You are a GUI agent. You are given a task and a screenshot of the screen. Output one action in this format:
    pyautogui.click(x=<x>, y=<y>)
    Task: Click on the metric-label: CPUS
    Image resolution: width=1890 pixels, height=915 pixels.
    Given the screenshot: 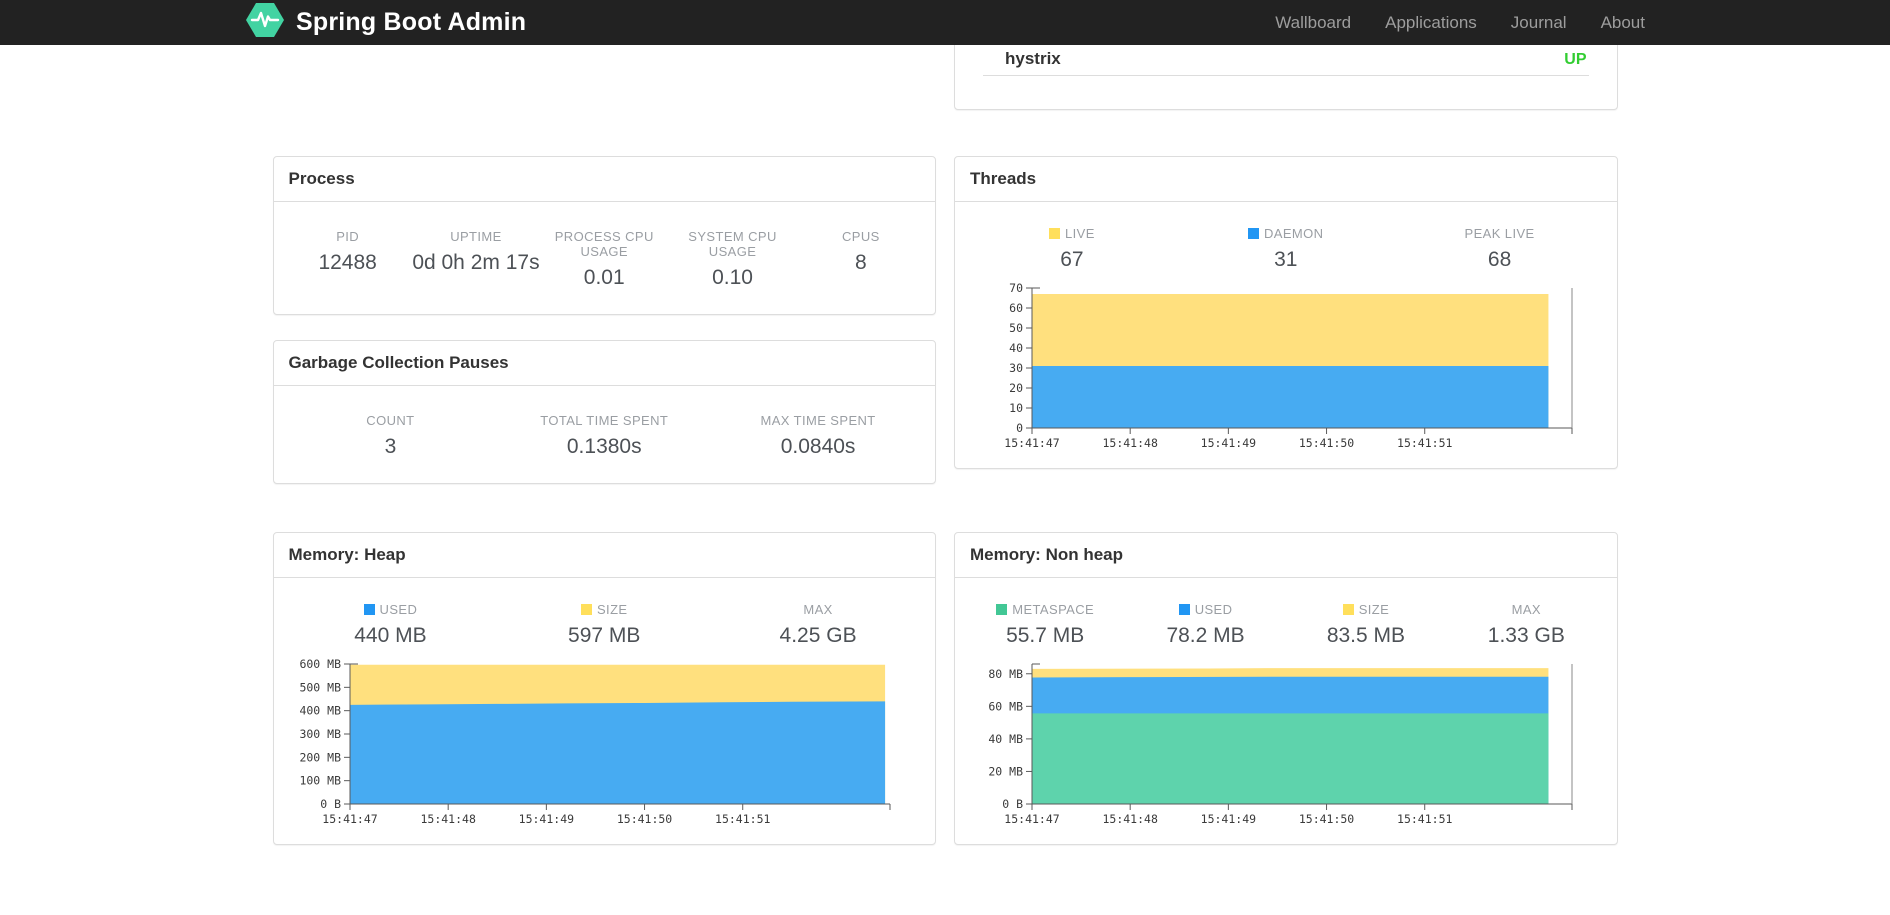 What is the action you would take?
    pyautogui.click(x=860, y=236)
    